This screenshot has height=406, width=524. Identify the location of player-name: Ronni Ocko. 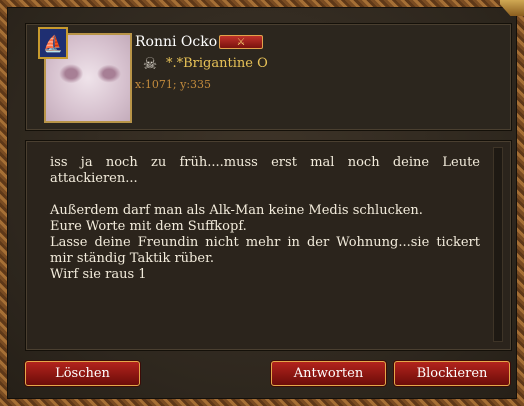
(176, 42).